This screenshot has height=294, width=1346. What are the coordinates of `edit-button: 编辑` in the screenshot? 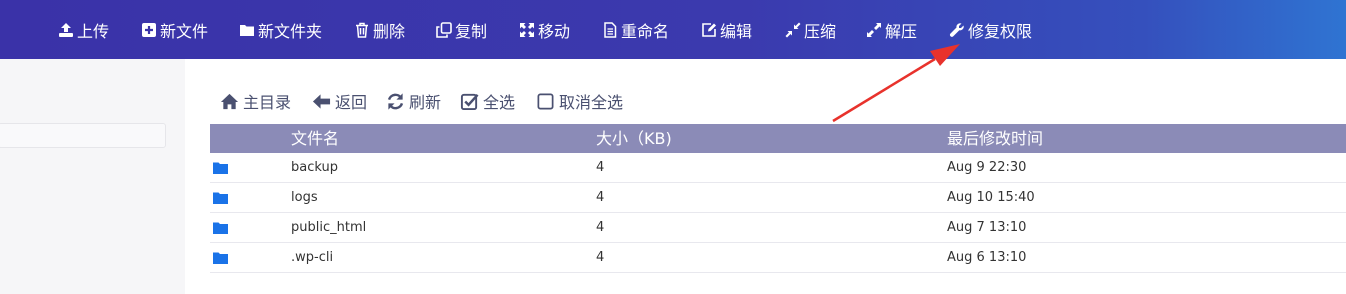 It's located at (726, 29).